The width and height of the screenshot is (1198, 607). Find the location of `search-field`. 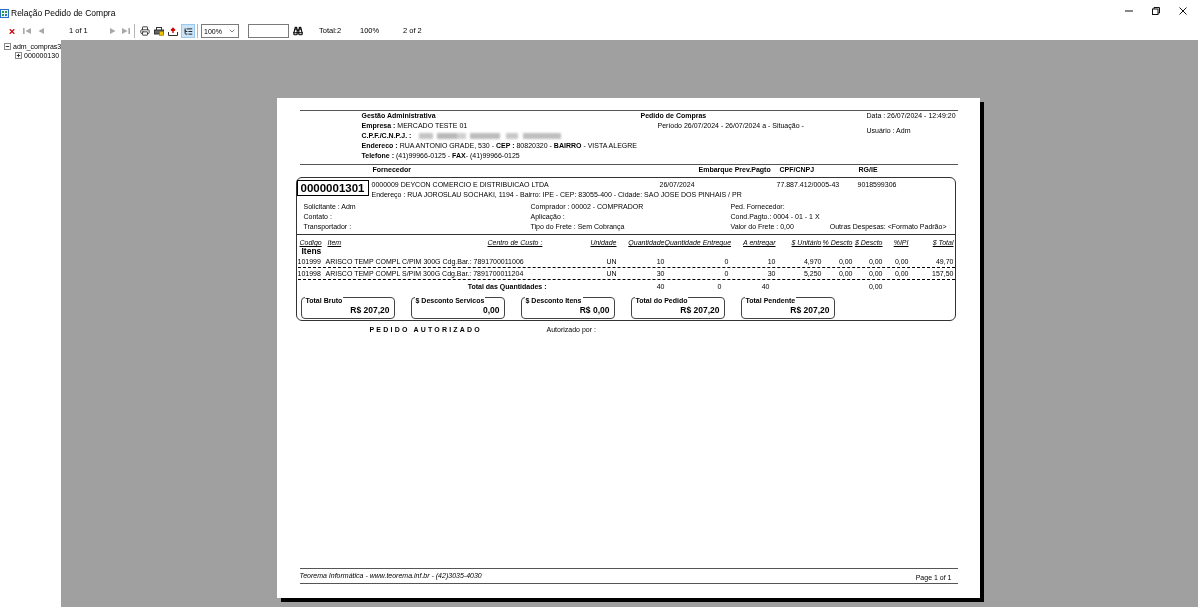

search-field is located at coordinates (268, 31).